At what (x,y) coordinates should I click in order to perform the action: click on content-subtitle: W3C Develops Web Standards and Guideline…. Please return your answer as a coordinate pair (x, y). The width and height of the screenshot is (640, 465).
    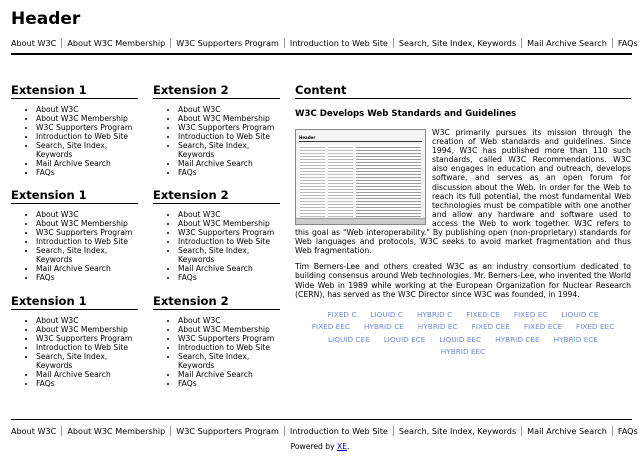
    Looking at the image, I should click on (406, 114).